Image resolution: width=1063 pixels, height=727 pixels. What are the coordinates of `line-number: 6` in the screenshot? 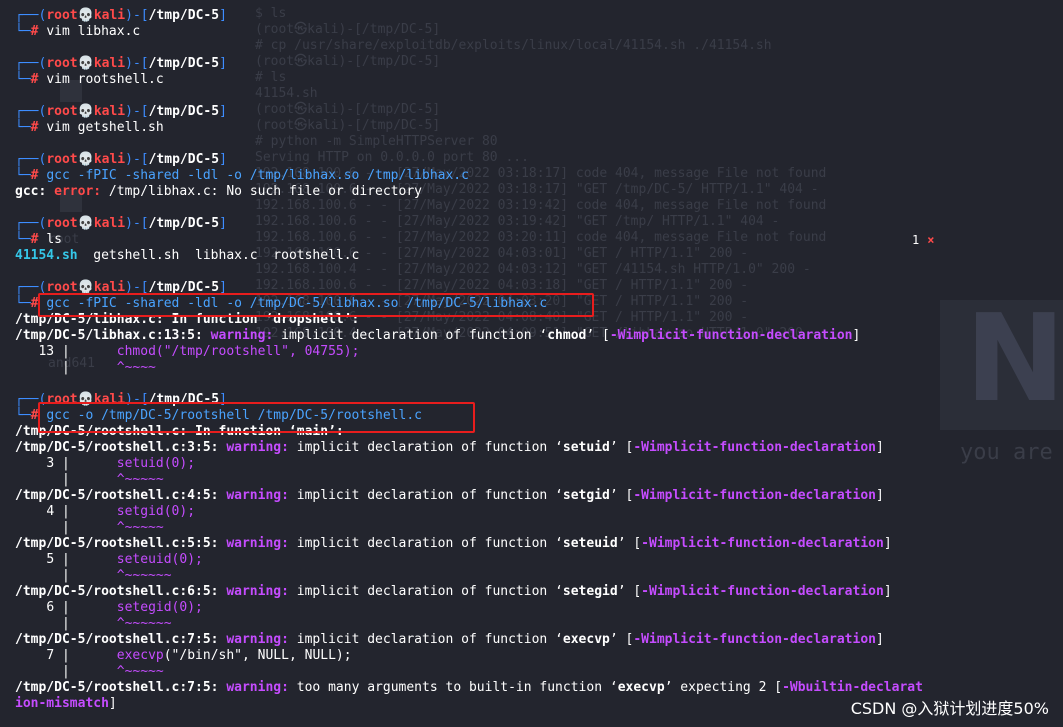 It's located at (50, 607).